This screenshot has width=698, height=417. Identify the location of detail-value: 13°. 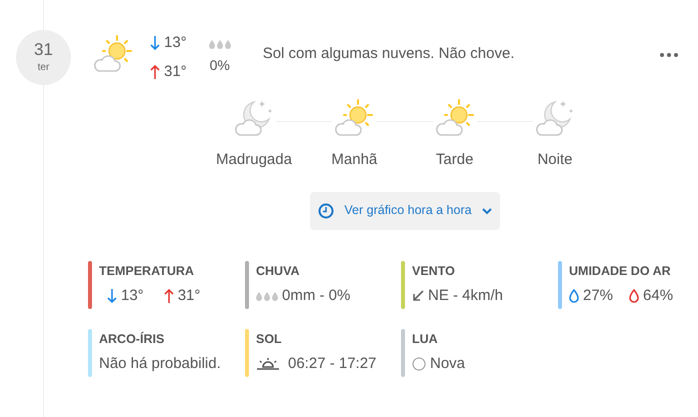
(132, 296).